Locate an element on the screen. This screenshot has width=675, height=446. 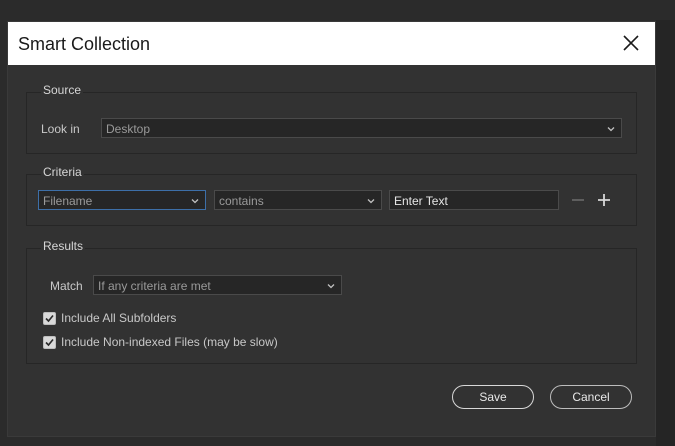
add-criteria-icon is located at coordinates (604, 200).